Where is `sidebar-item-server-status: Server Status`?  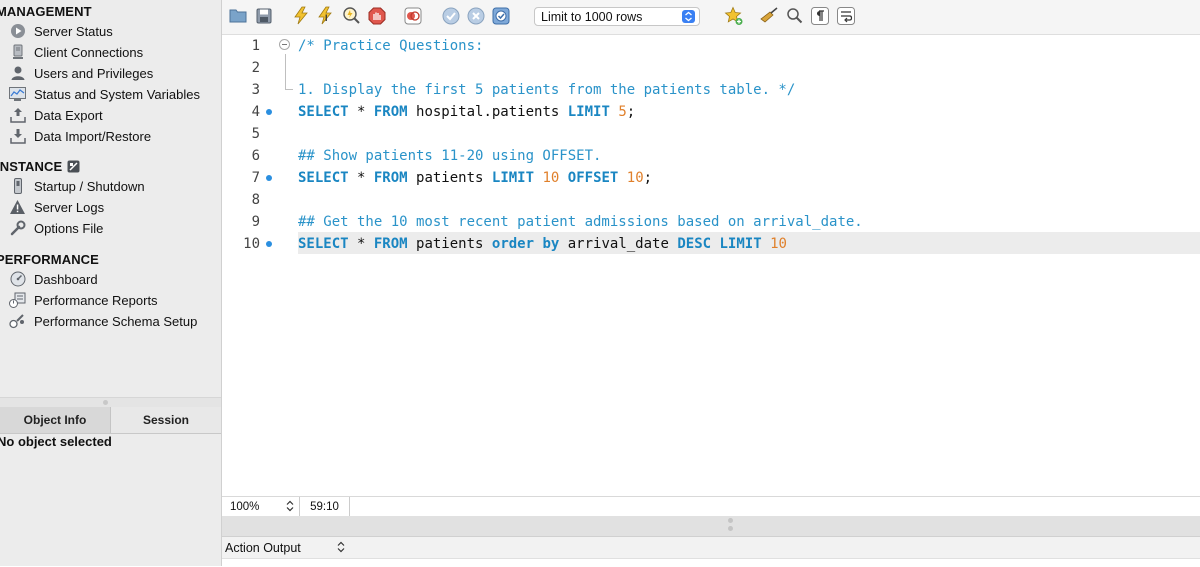
sidebar-item-server-status: Server Status is located at coordinates (61, 31).